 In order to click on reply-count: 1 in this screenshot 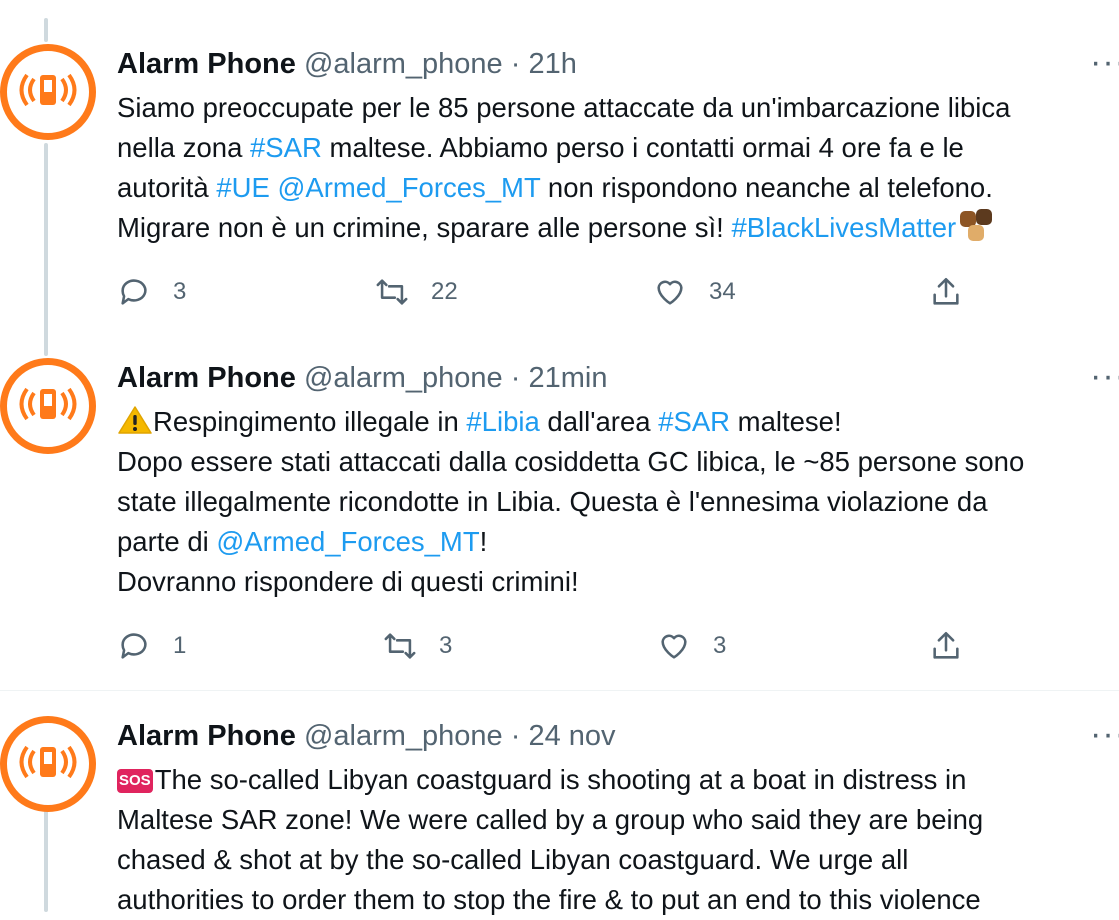, I will do `click(180, 645)`.